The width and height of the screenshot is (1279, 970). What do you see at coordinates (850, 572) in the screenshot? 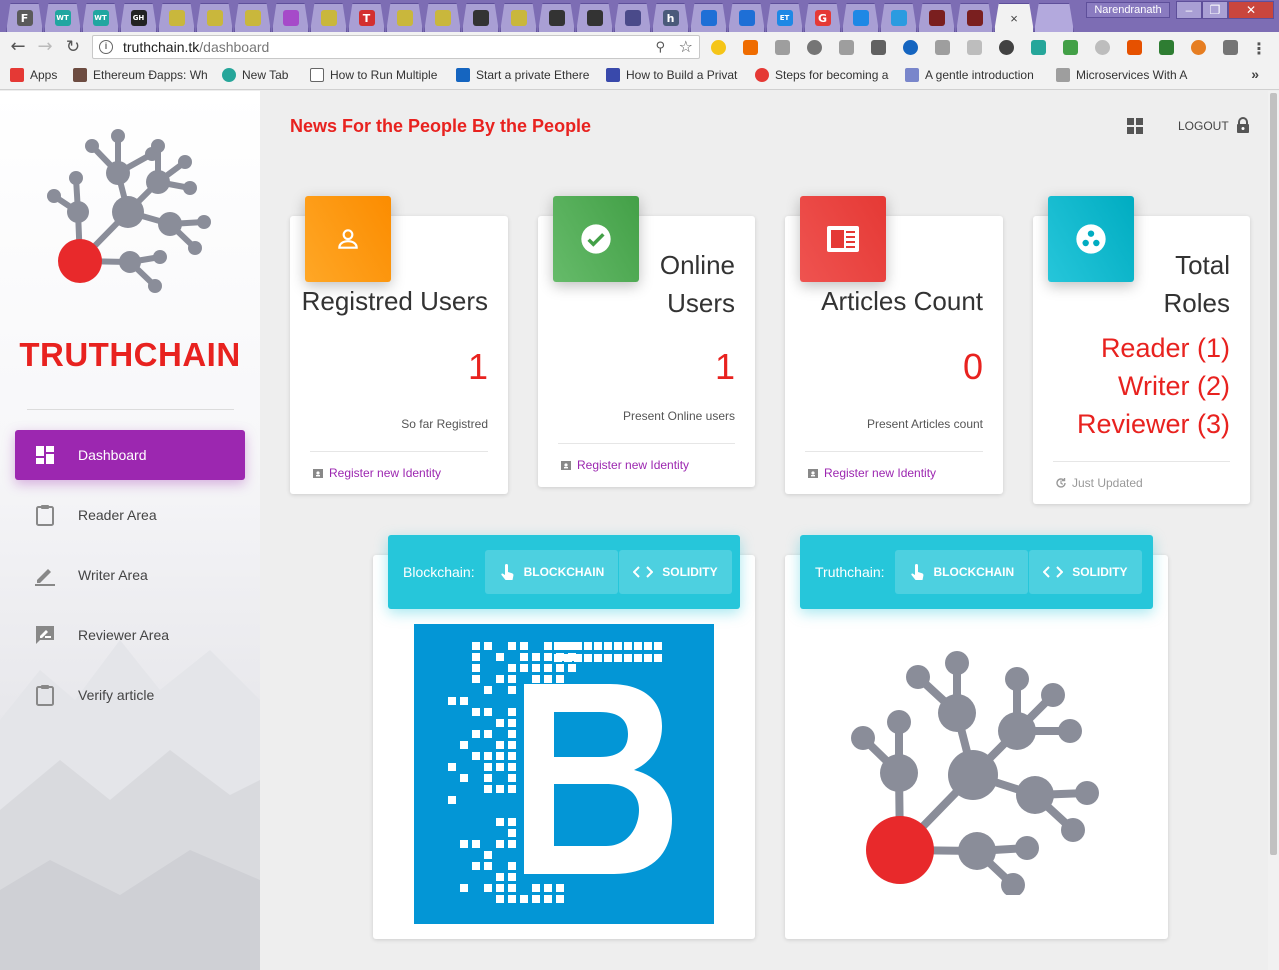
I see `feature-label: Truthchain:` at bounding box center [850, 572].